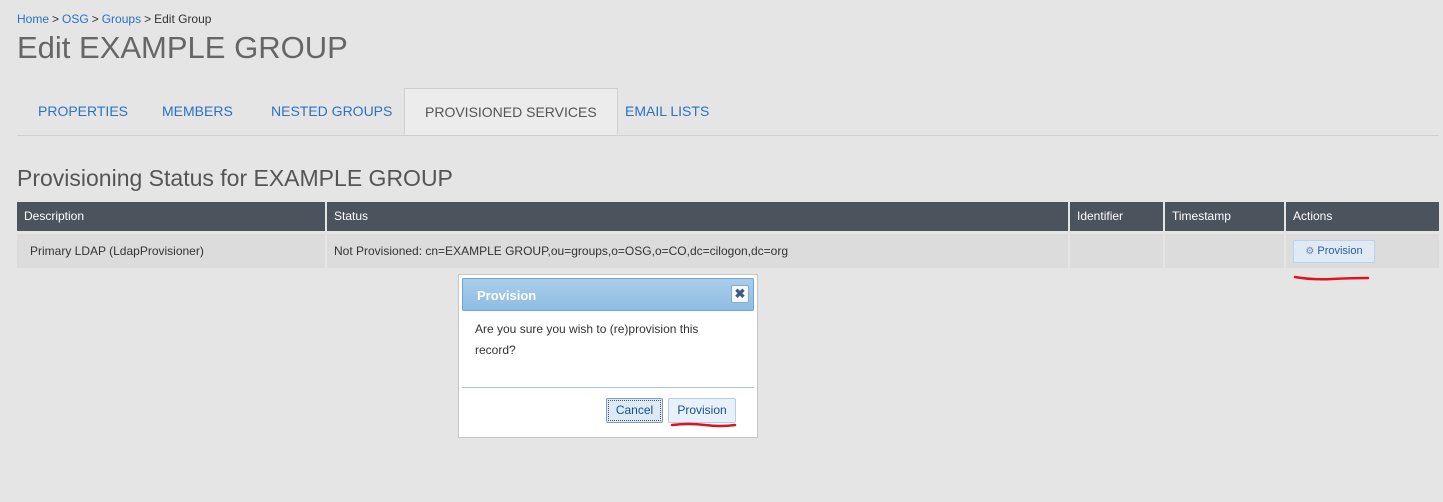 This screenshot has width=1443, height=502. Describe the element at coordinates (1116, 251) in the screenshot. I see `cell-identifier` at that location.